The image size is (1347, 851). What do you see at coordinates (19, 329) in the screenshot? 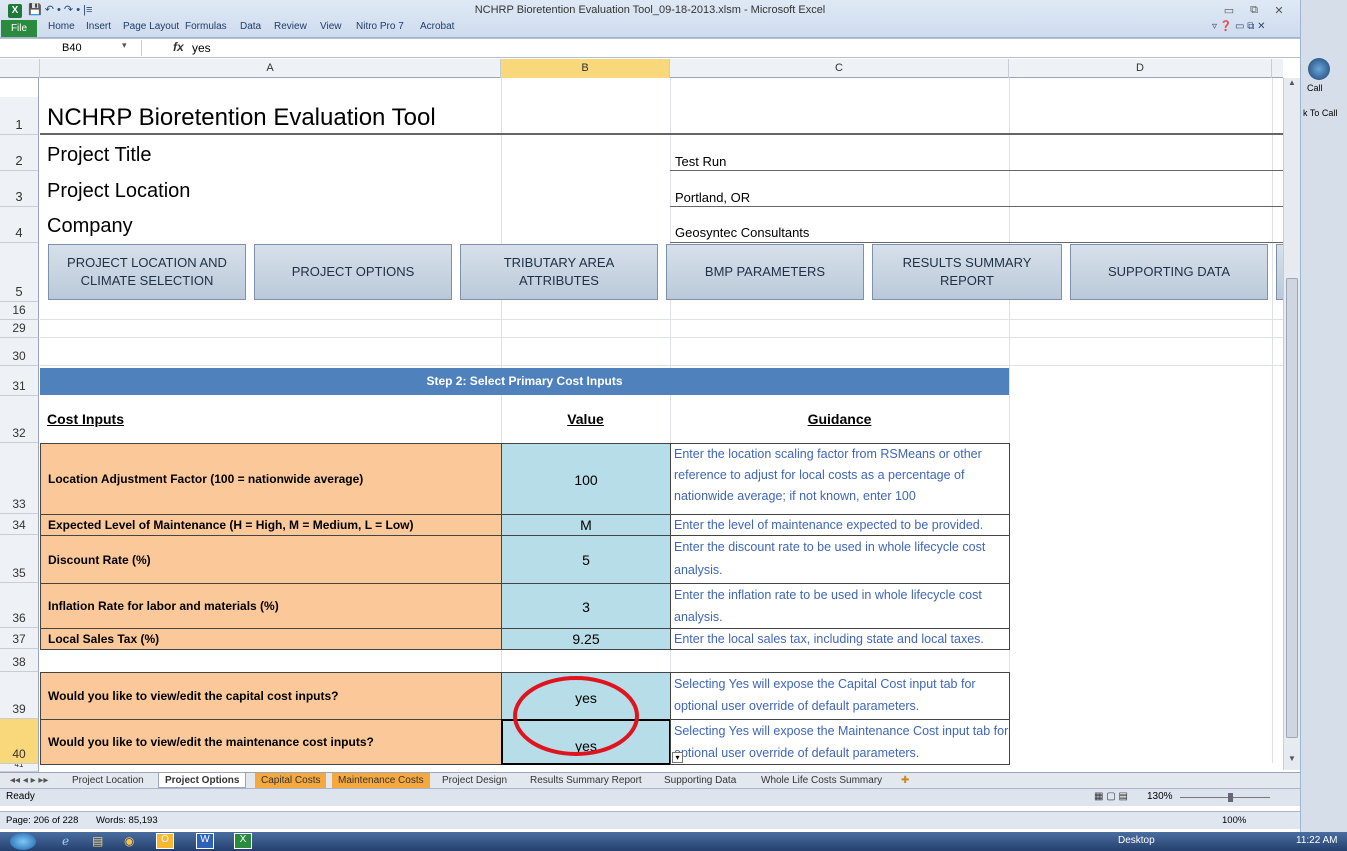
I see `row-header: 29` at bounding box center [19, 329].